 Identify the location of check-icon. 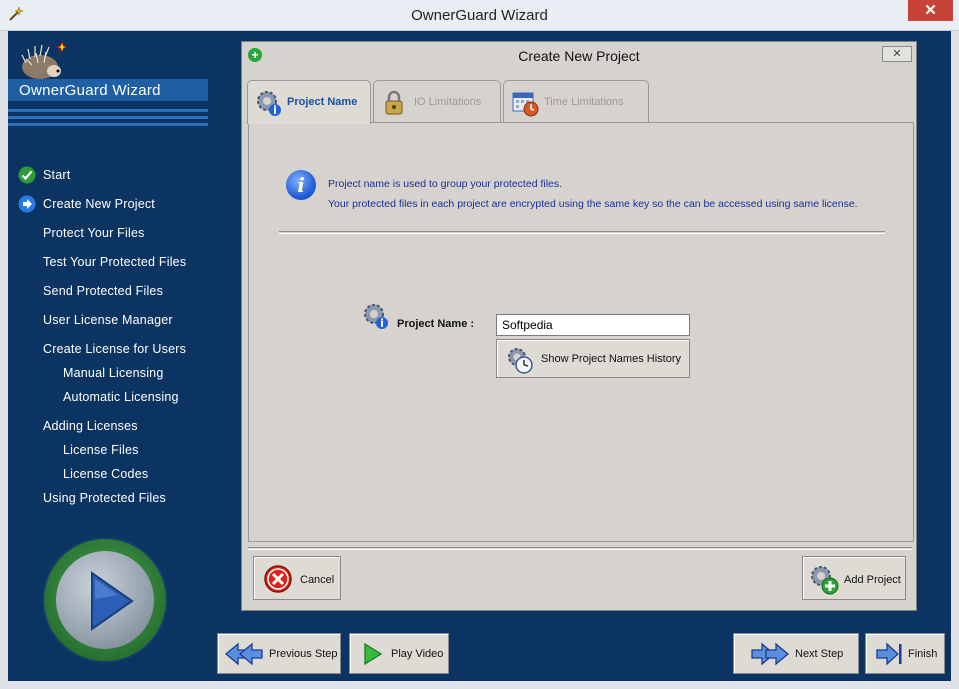
(27, 175).